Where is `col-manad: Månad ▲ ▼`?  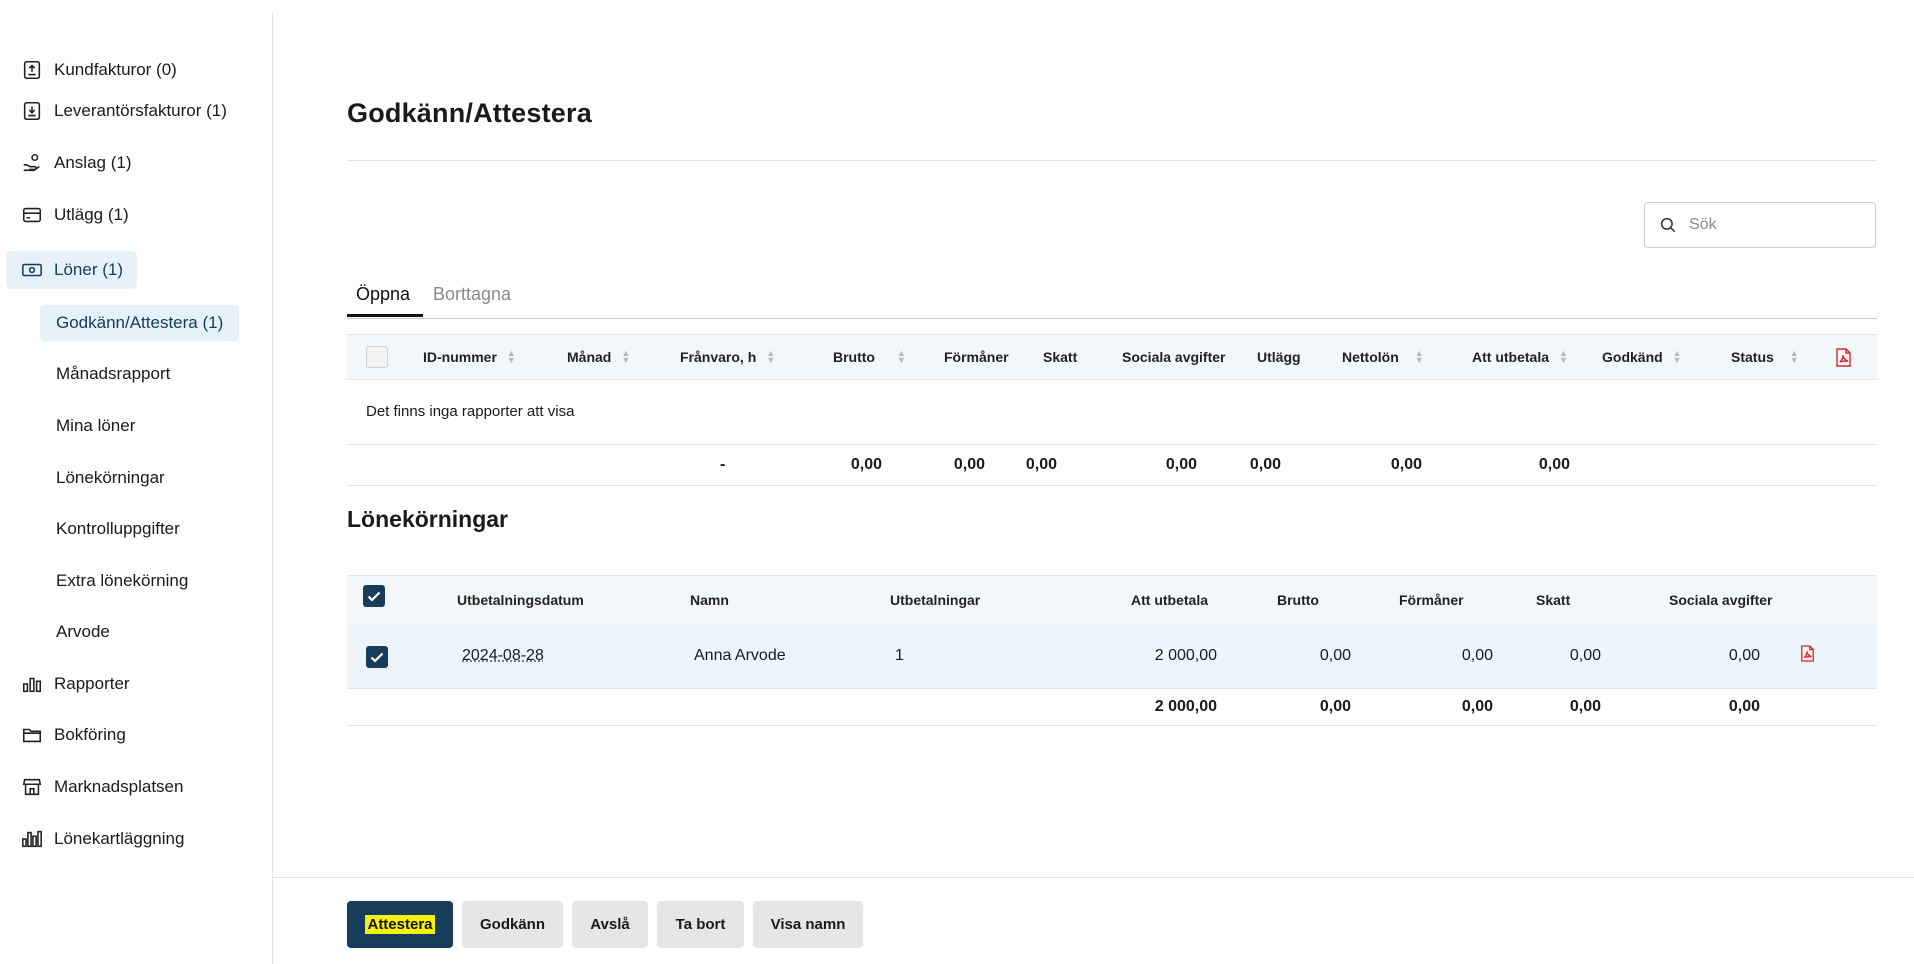 col-manad: Månad ▲ ▼ is located at coordinates (598, 357).